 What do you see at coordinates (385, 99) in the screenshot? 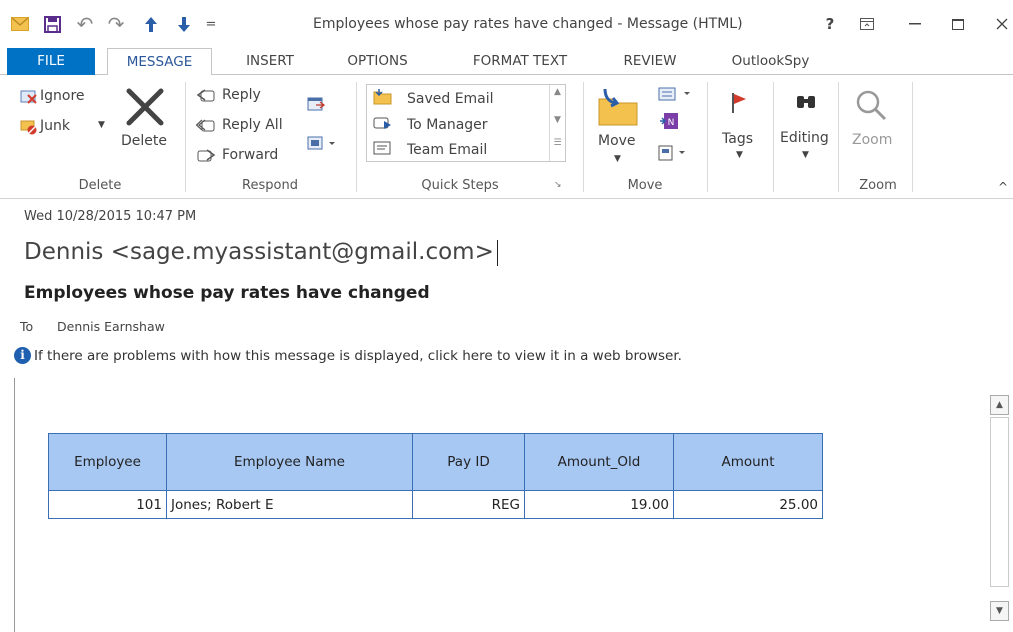
I see `folder-arrow-icon` at bounding box center [385, 99].